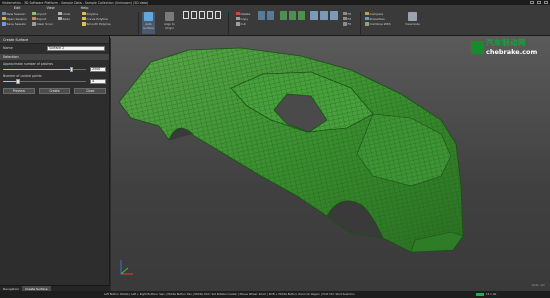 The height and width of the screenshot is (298, 550). Describe the element at coordinates (378, 23) in the screenshot. I see `combine-button: Combine With` at that location.